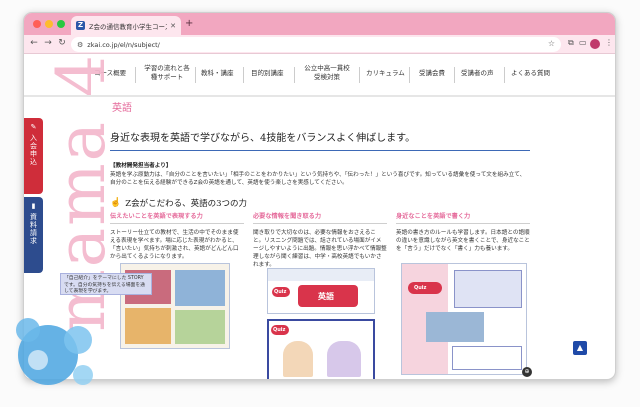 This screenshot has height=407, width=640. I want to click on section-title: 英語, so click(122, 108).